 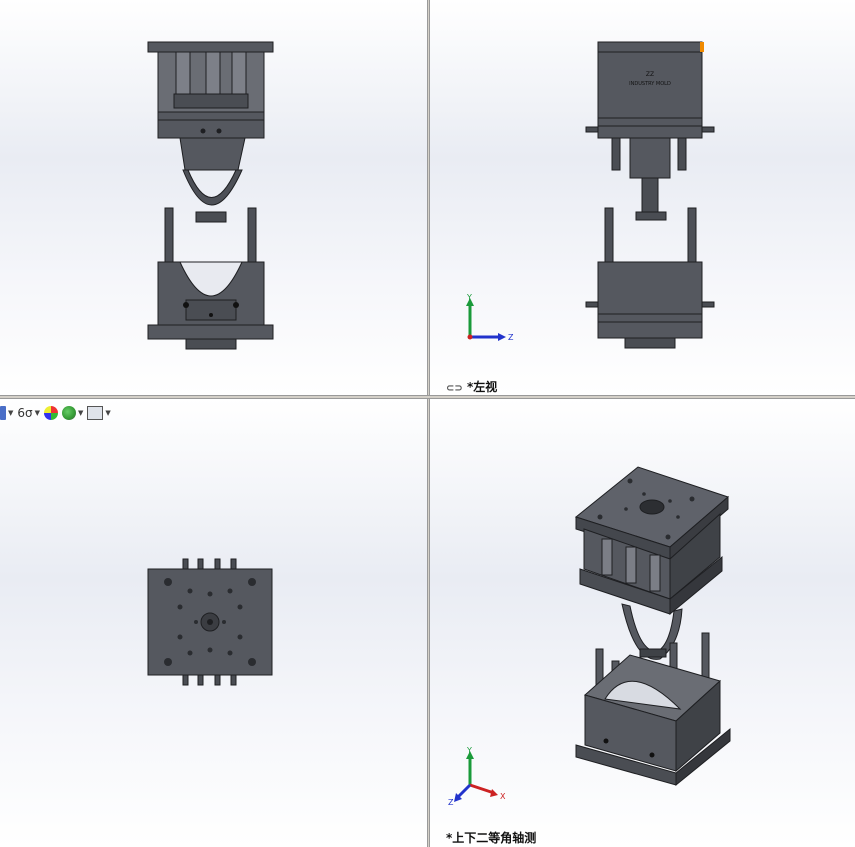 I want to click on display-settings-button: ▼, so click(x=99, y=413).